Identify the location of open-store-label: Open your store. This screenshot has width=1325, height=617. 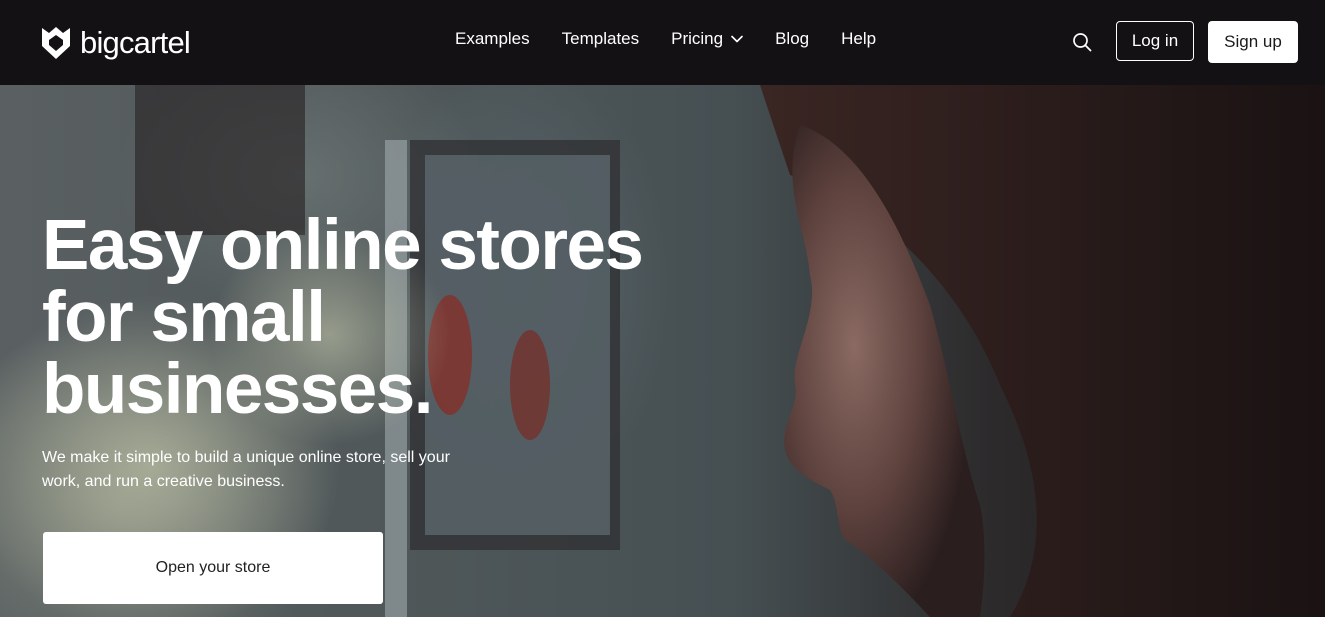
(213, 567).